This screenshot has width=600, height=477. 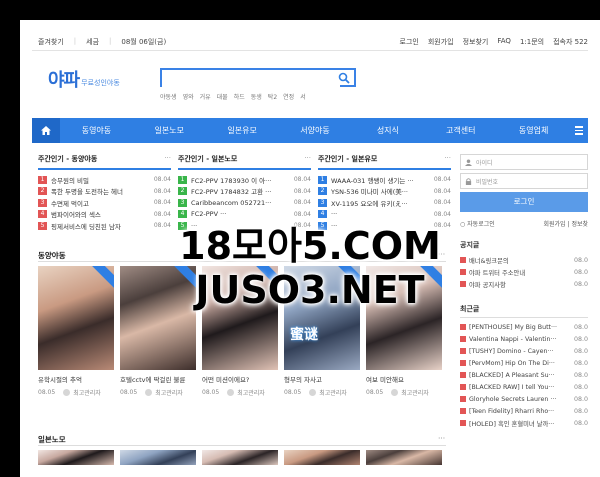 I want to click on search-tag: 서, so click(x=303, y=96).